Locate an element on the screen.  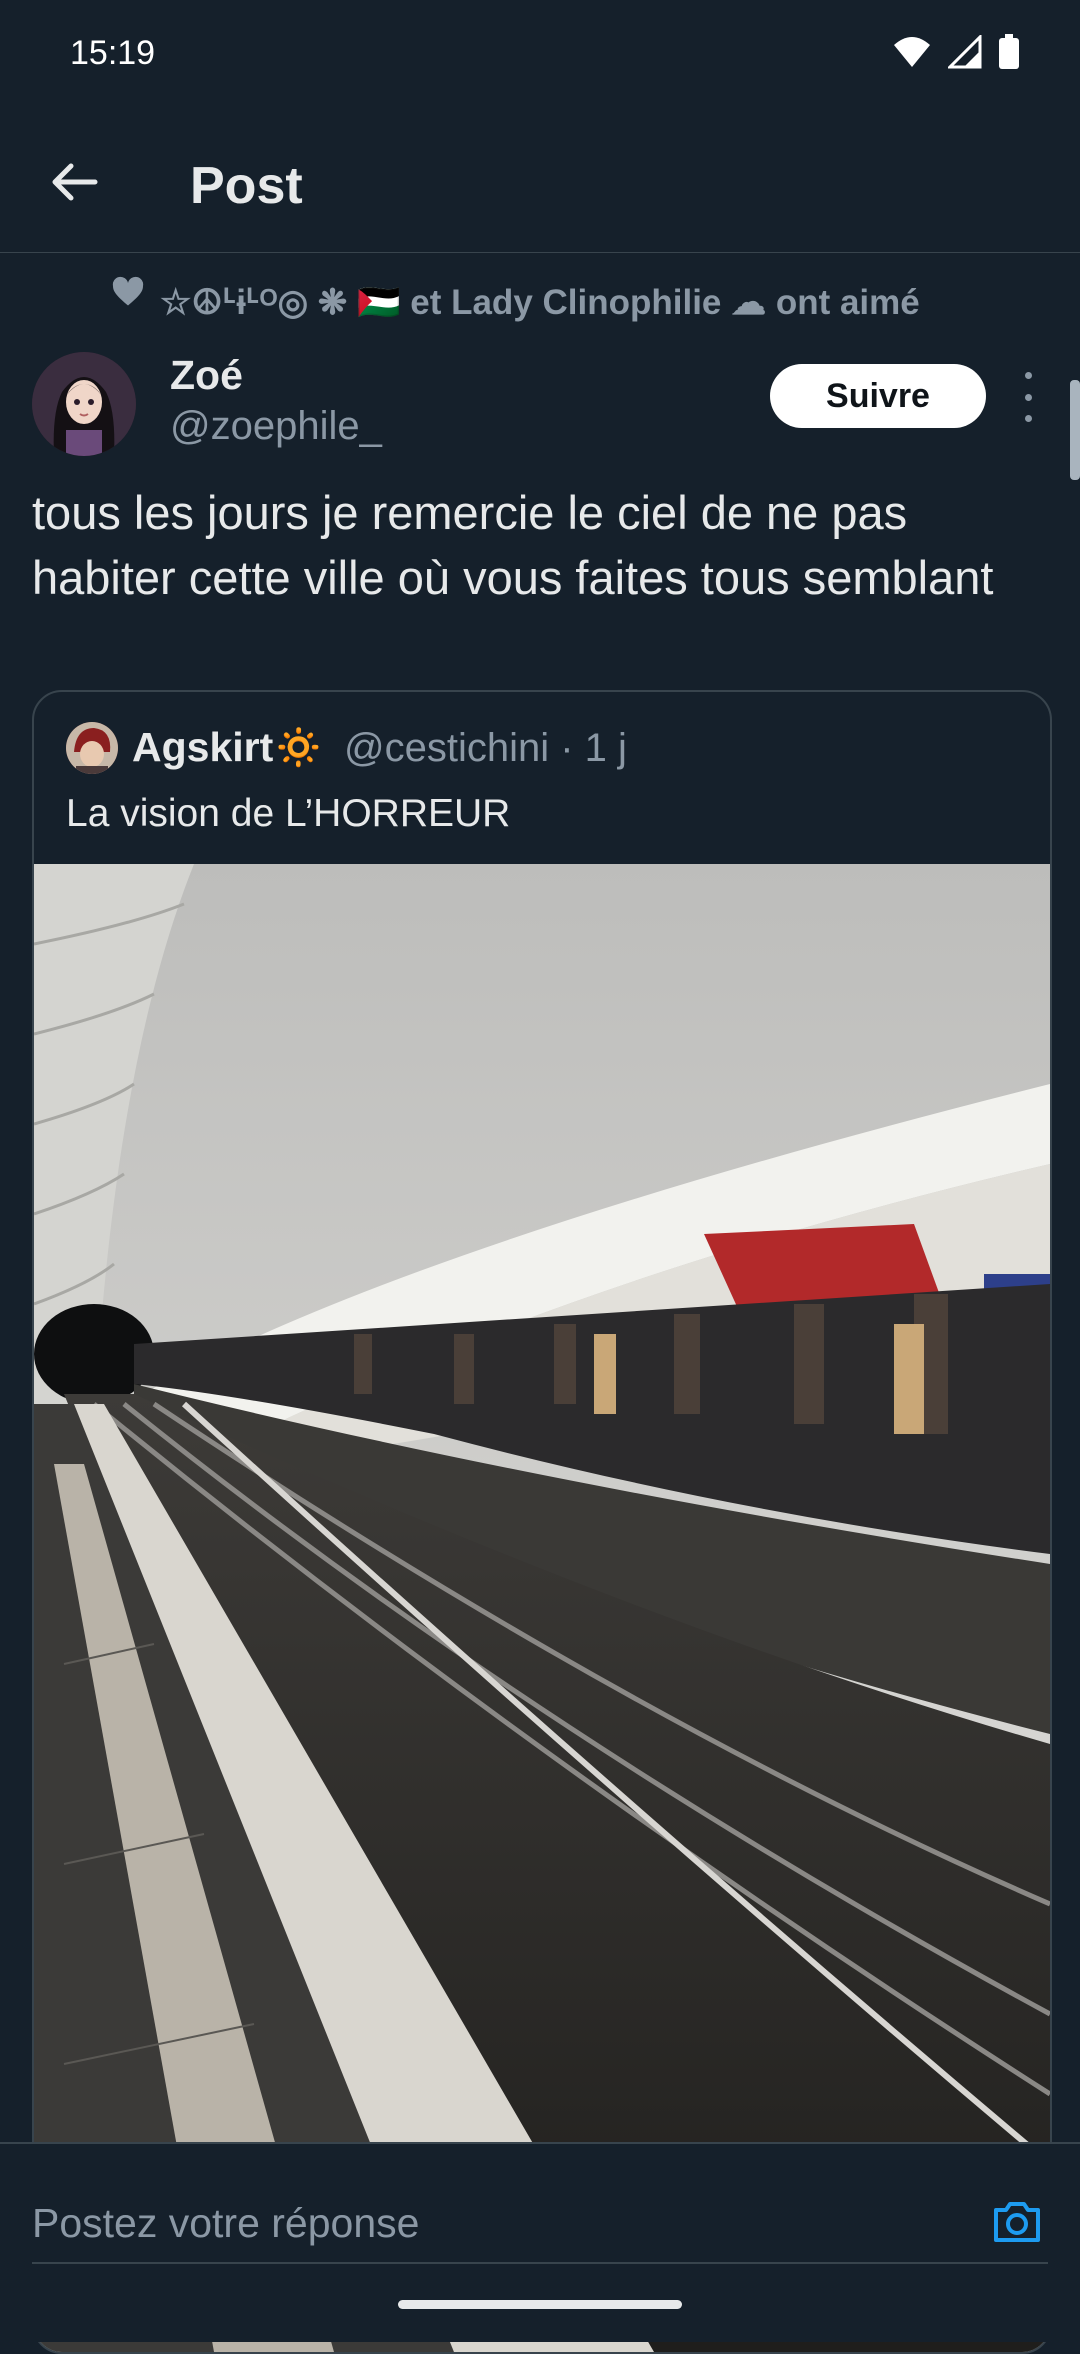
status-bar: 15:19 is located at coordinates (540, 55).